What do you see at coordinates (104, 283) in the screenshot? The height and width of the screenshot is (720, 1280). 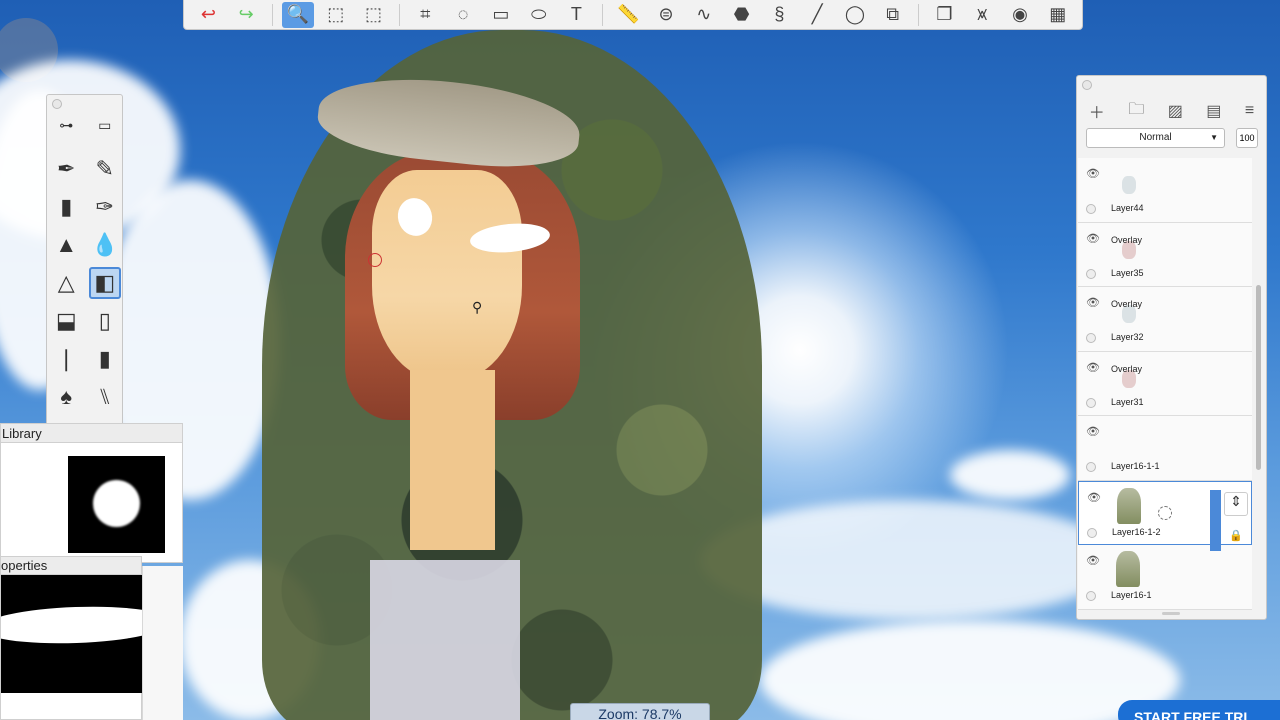 I see `eraser-brush-icon: ◧` at bounding box center [104, 283].